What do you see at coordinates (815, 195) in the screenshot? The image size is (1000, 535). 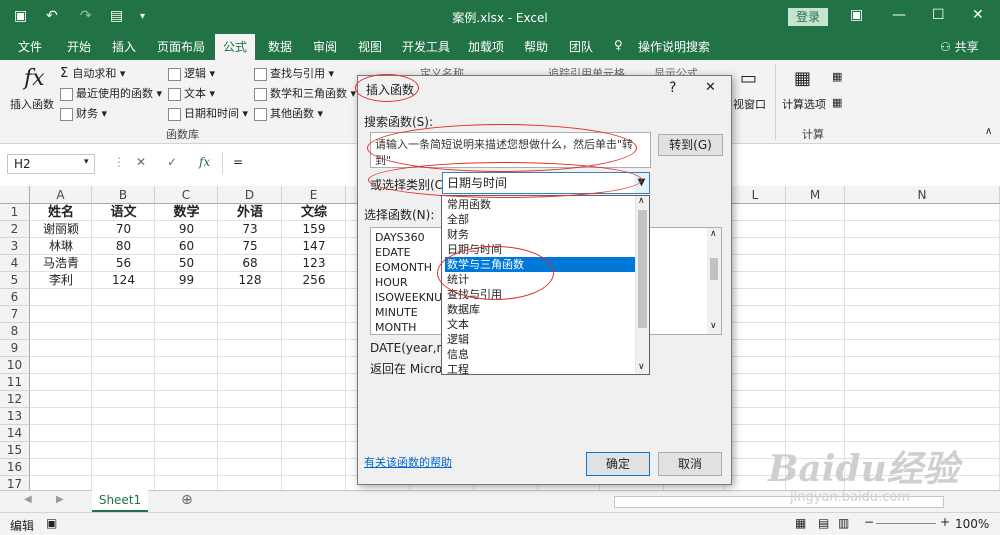 I see `column-header: M` at bounding box center [815, 195].